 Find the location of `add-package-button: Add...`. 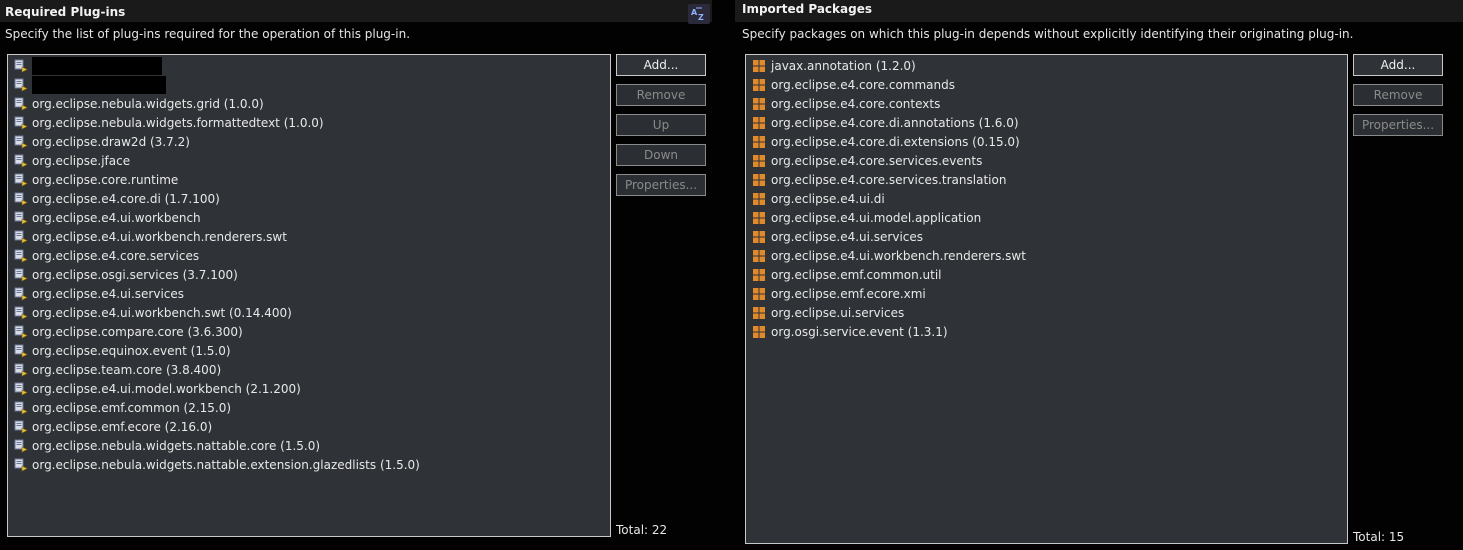

add-package-button: Add... is located at coordinates (1398, 65).